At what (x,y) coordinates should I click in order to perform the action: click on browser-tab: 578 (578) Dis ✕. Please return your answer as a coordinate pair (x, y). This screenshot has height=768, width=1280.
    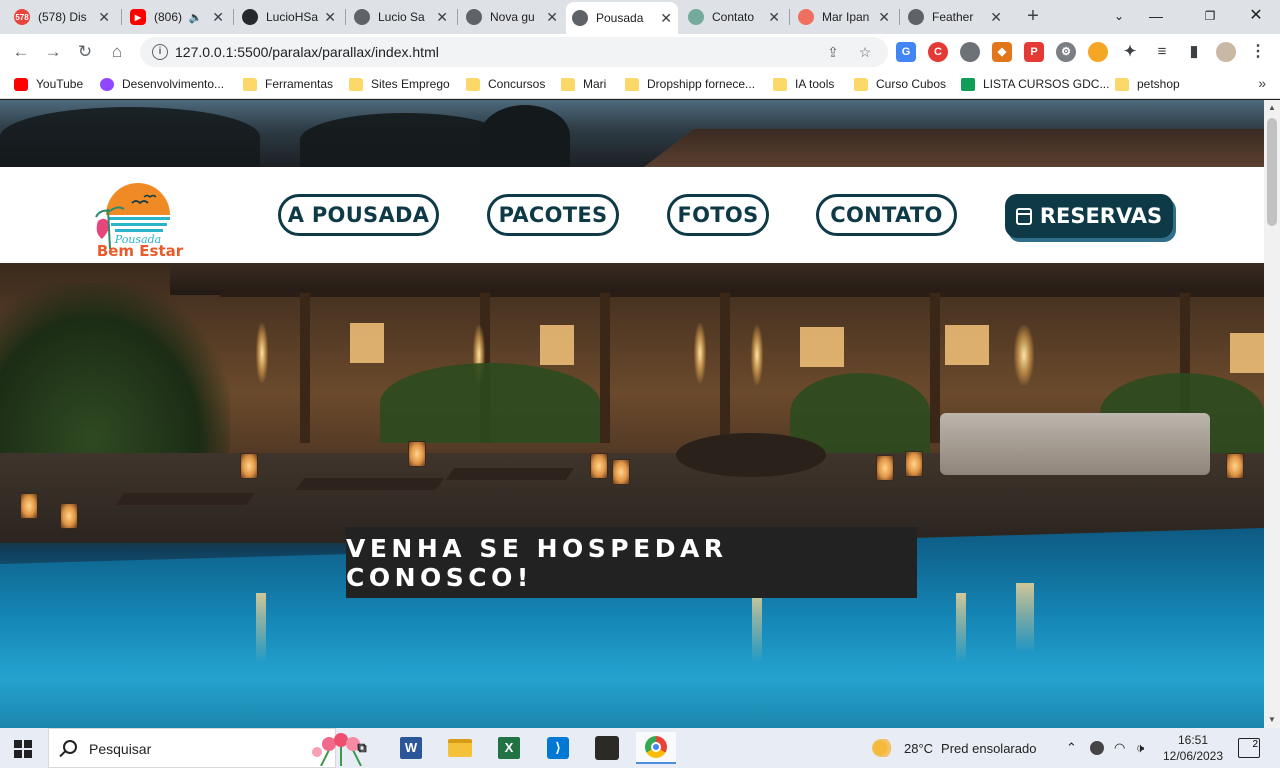
    Looking at the image, I should click on (62, 17).